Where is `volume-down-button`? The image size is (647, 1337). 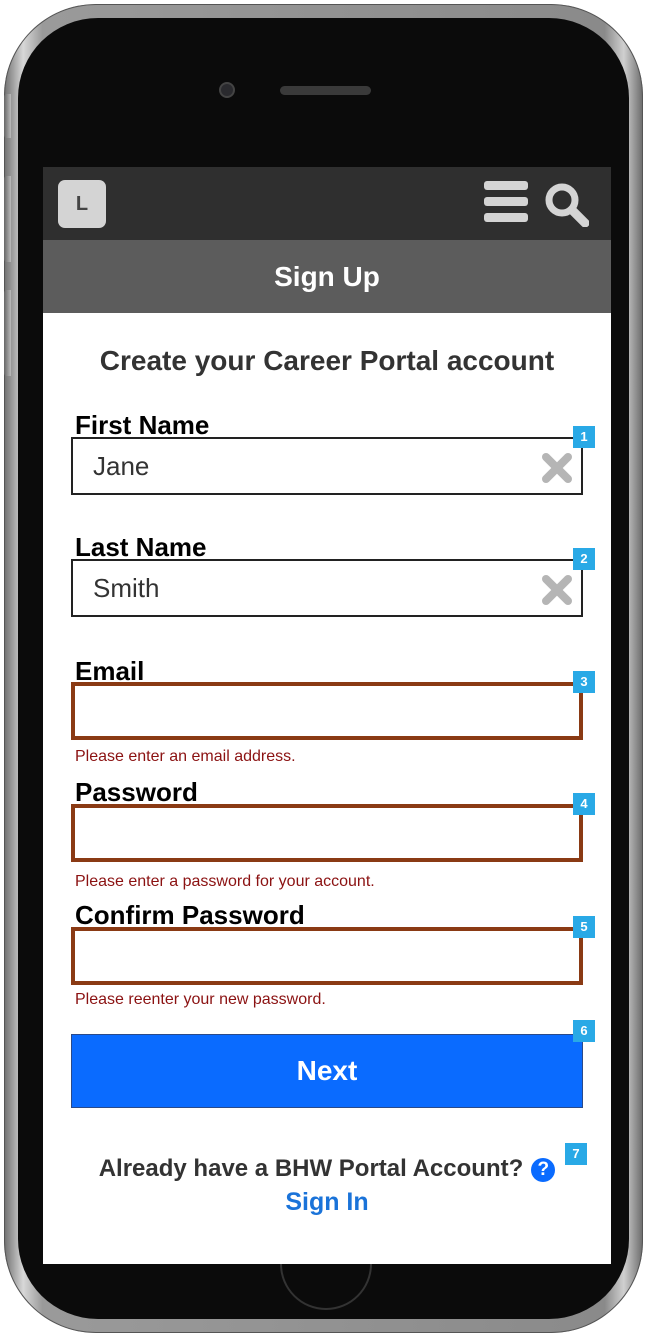 volume-down-button is located at coordinates (7, 333).